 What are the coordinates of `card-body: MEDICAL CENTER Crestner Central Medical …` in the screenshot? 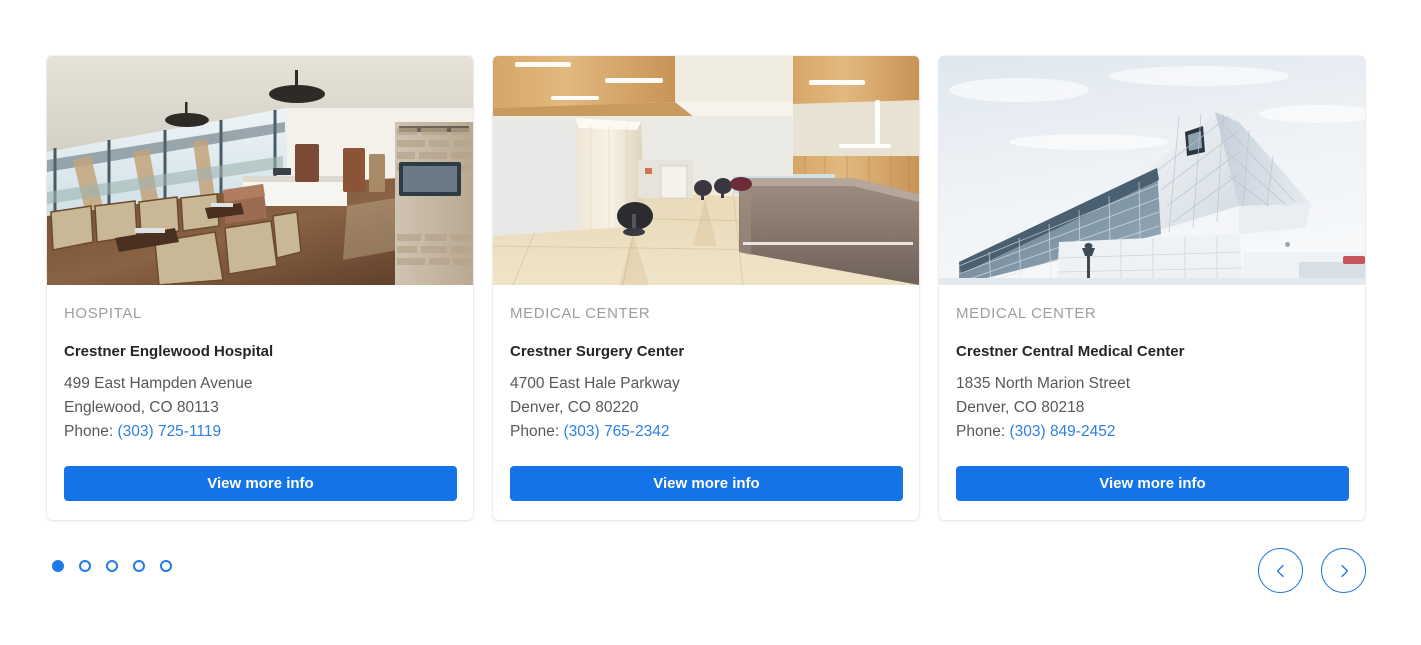 It's located at (1152, 375).